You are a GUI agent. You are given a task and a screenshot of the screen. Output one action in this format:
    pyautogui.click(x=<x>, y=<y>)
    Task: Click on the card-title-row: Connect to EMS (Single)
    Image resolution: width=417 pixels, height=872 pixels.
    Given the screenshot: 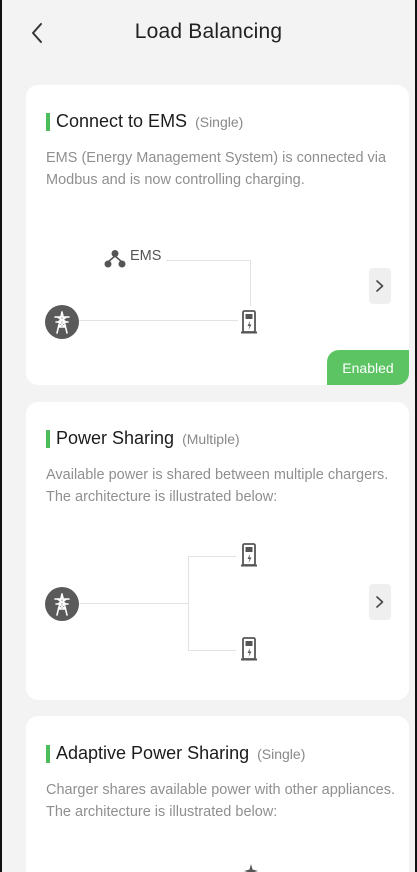 What is the action you would take?
    pyautogui.click(x=144, y=121)
    